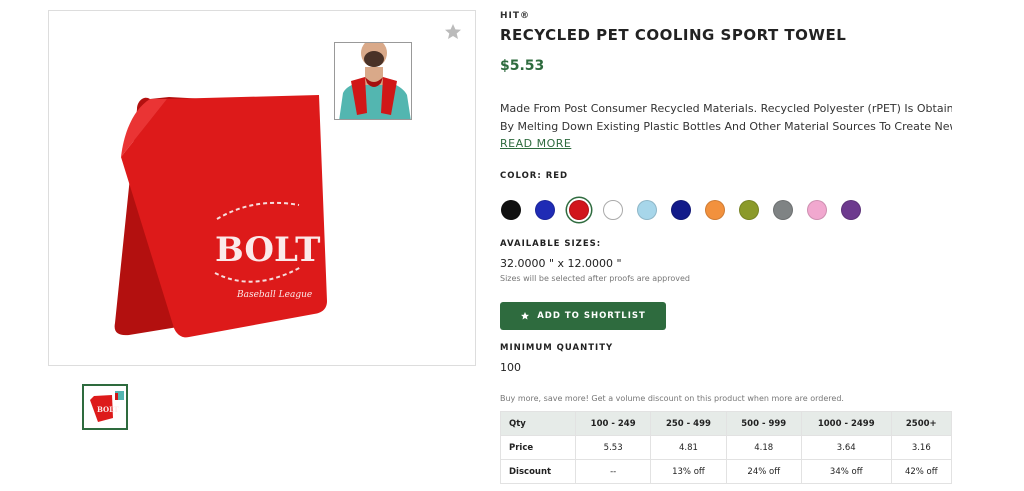 The width and height of the screenshot is (1024, 491). I want to click on table-cell: 42% off, so click(921, 471).